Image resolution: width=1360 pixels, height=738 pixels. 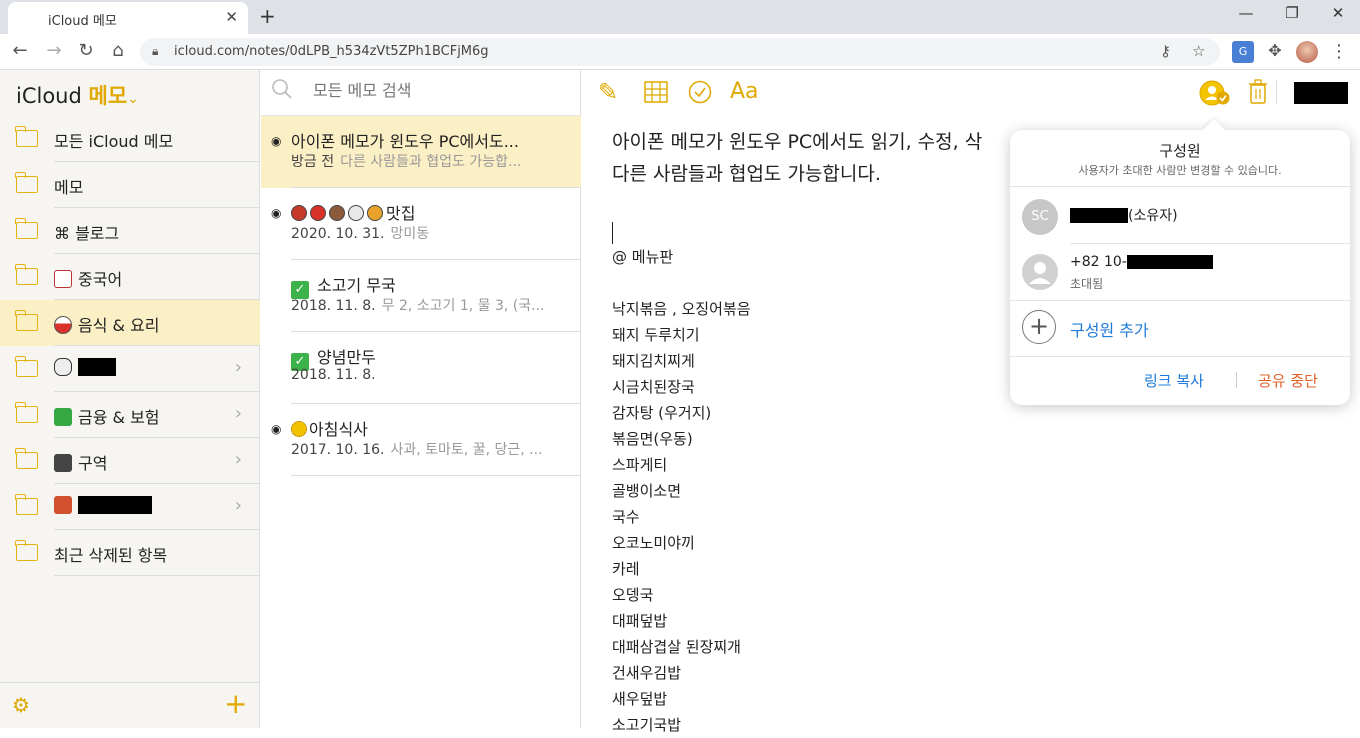 I want to click on folder-item: 금융 & 보험 ›, so click(x=130, y=415).